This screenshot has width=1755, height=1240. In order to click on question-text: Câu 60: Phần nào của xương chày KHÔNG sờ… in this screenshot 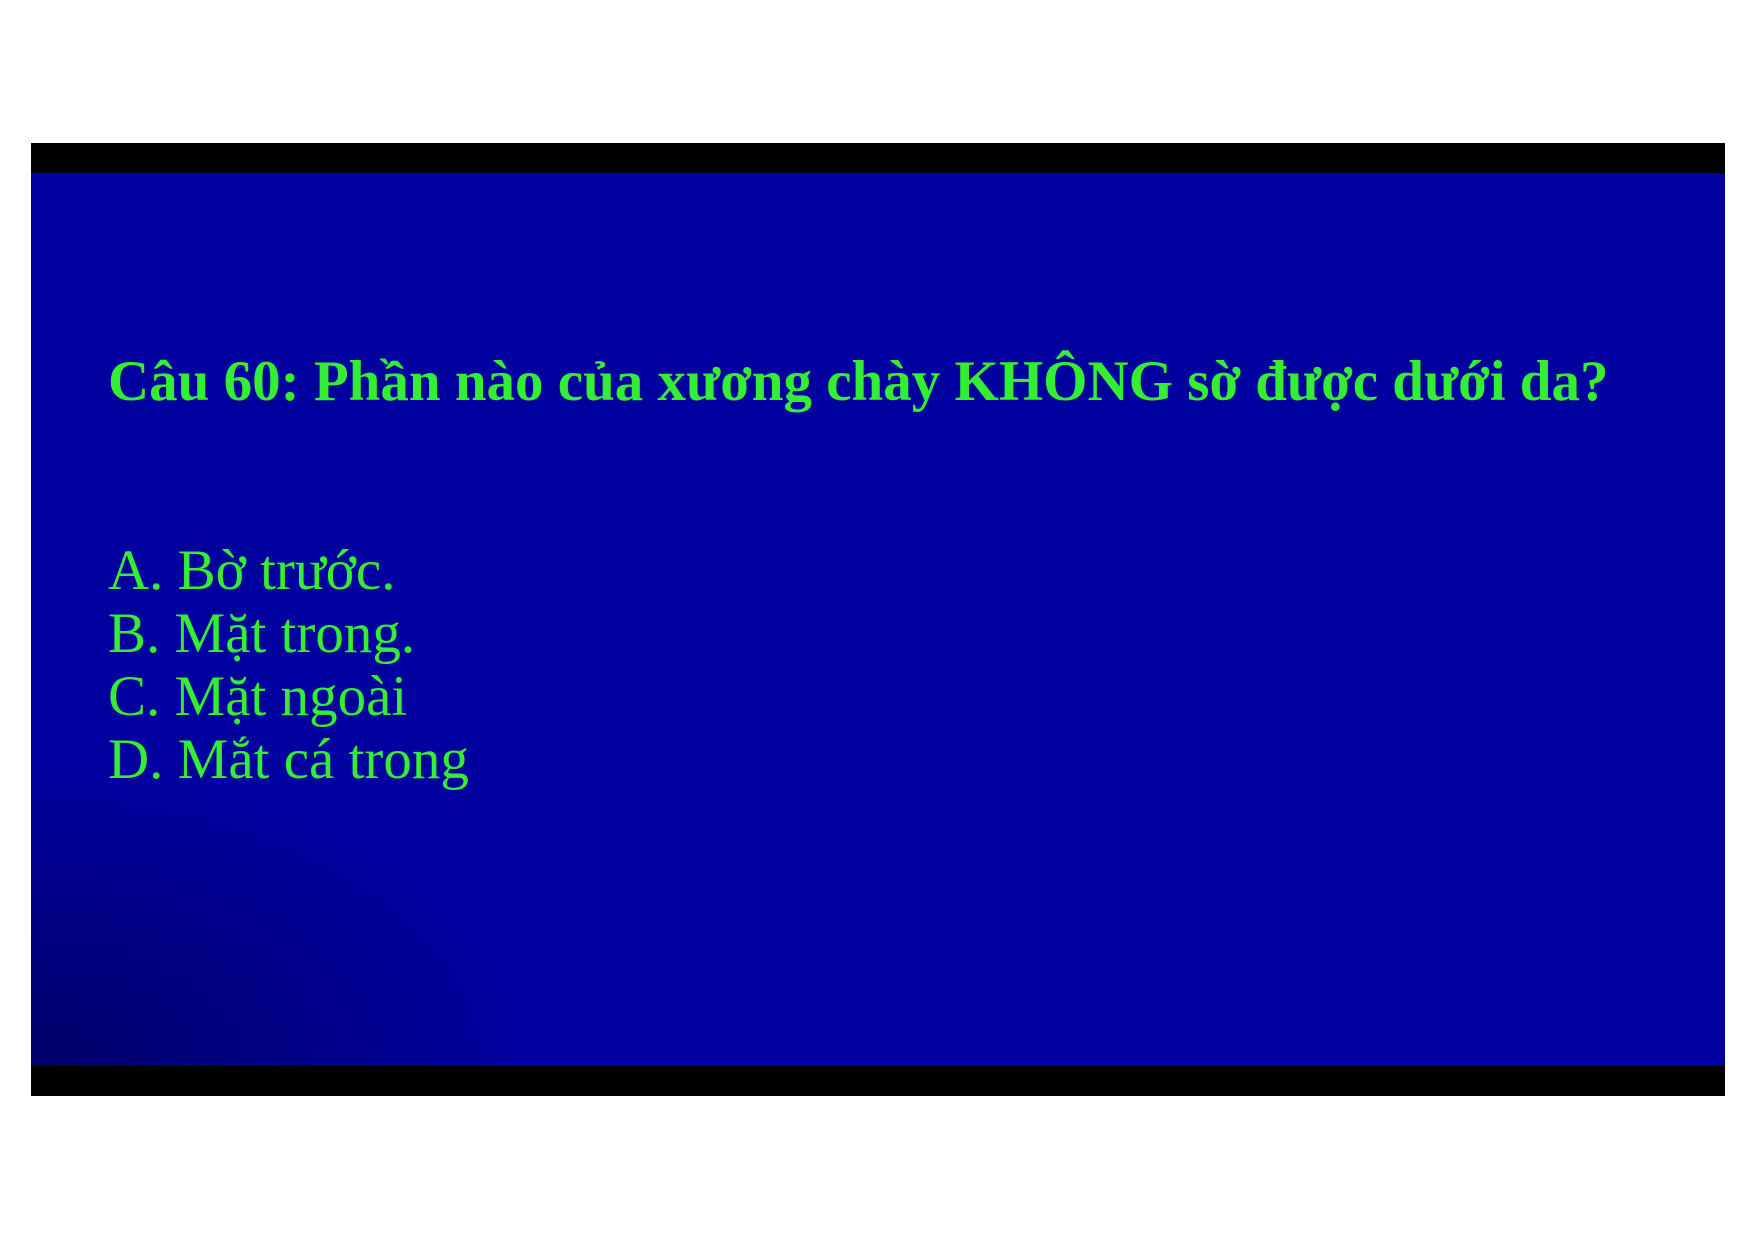, I will do `click(858, 381)`.